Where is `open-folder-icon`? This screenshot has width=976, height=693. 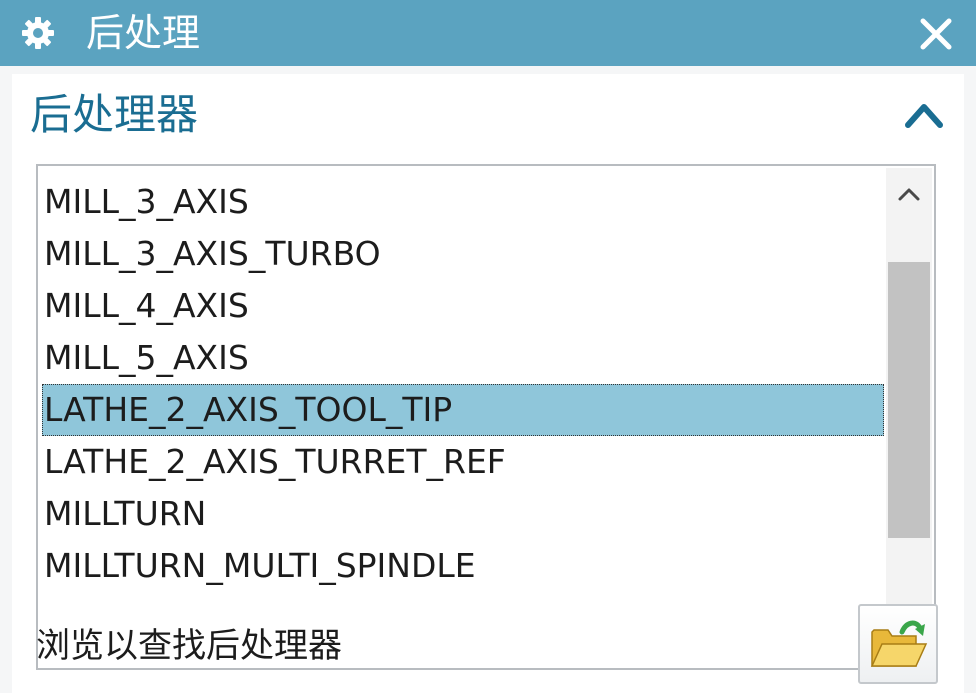 open-folder-icon is located at coordinates (899, 643).